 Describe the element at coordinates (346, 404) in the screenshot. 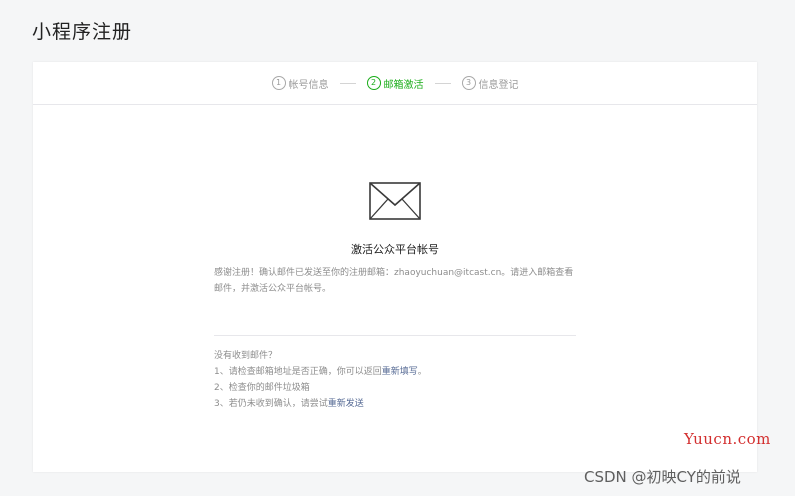

I see `resend-link: 重新发送` at that location.